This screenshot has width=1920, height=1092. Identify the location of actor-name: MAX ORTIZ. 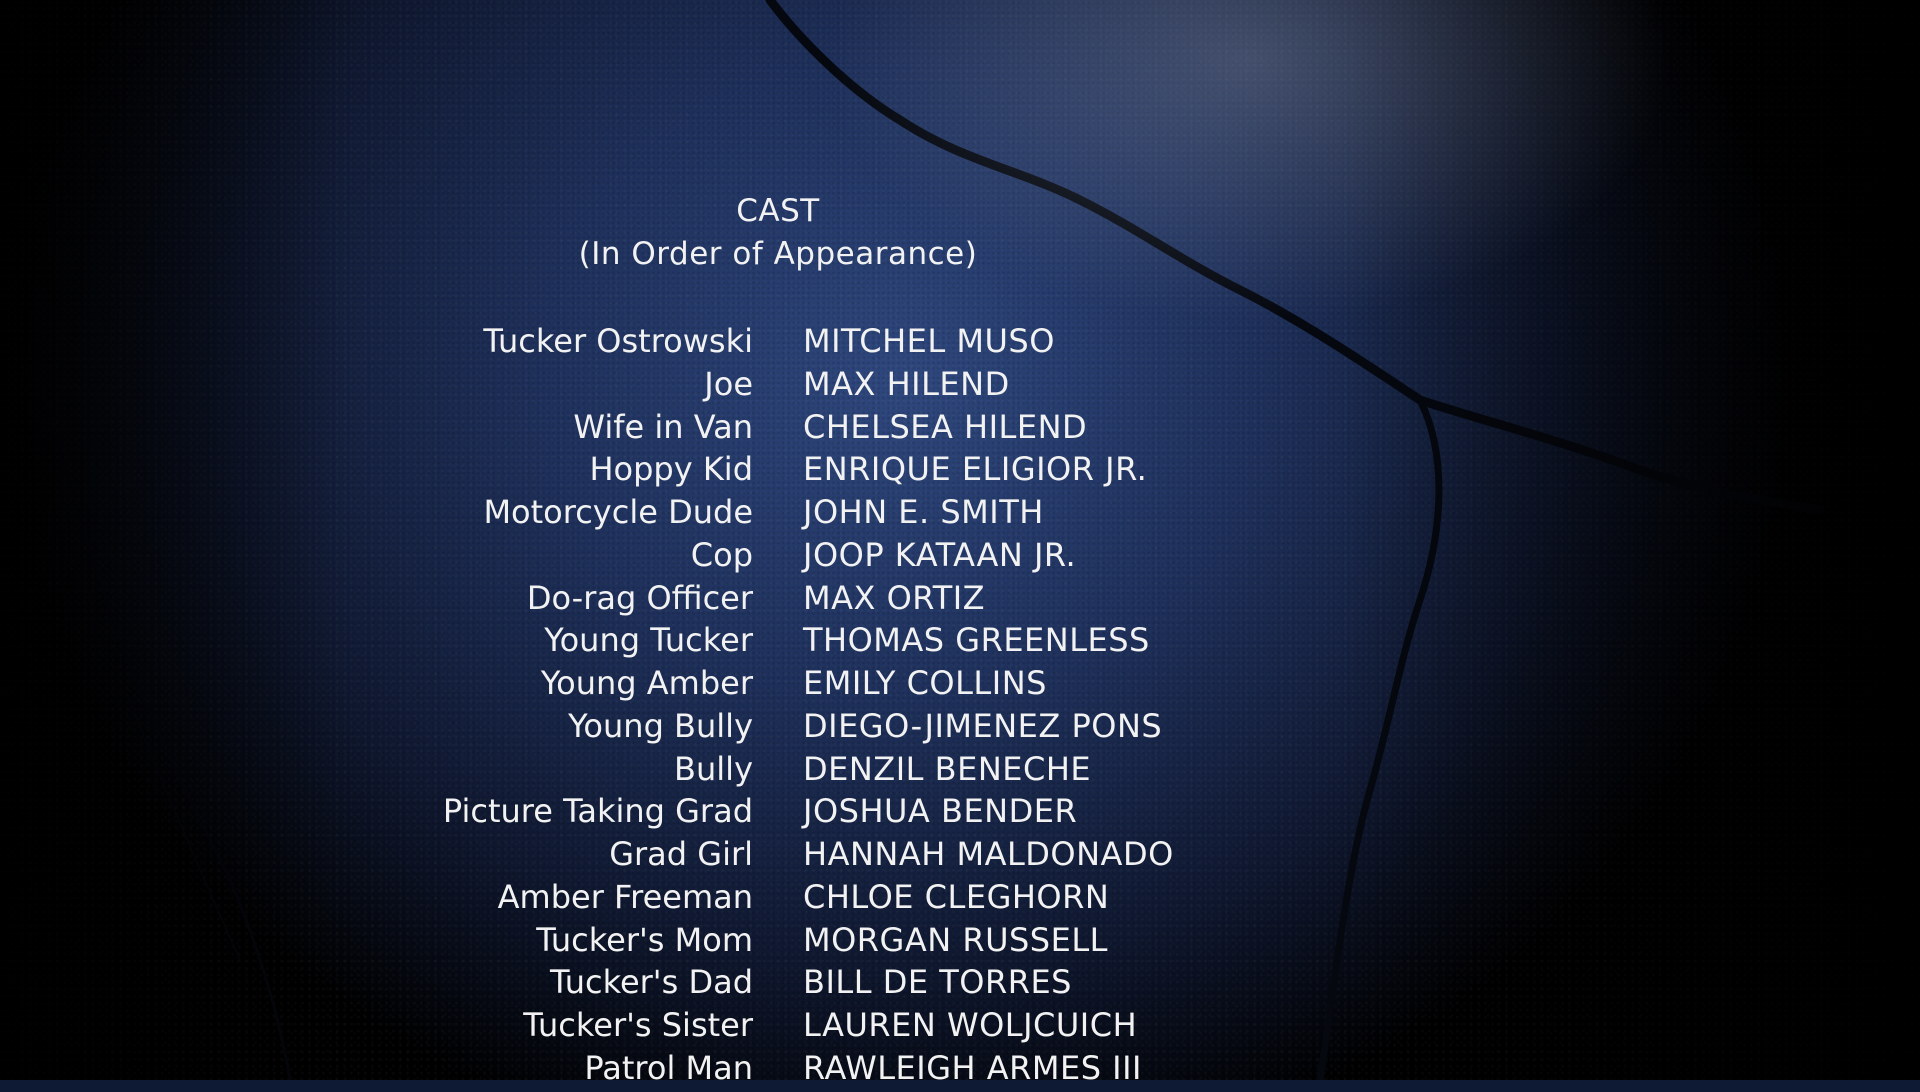
(894, 597).